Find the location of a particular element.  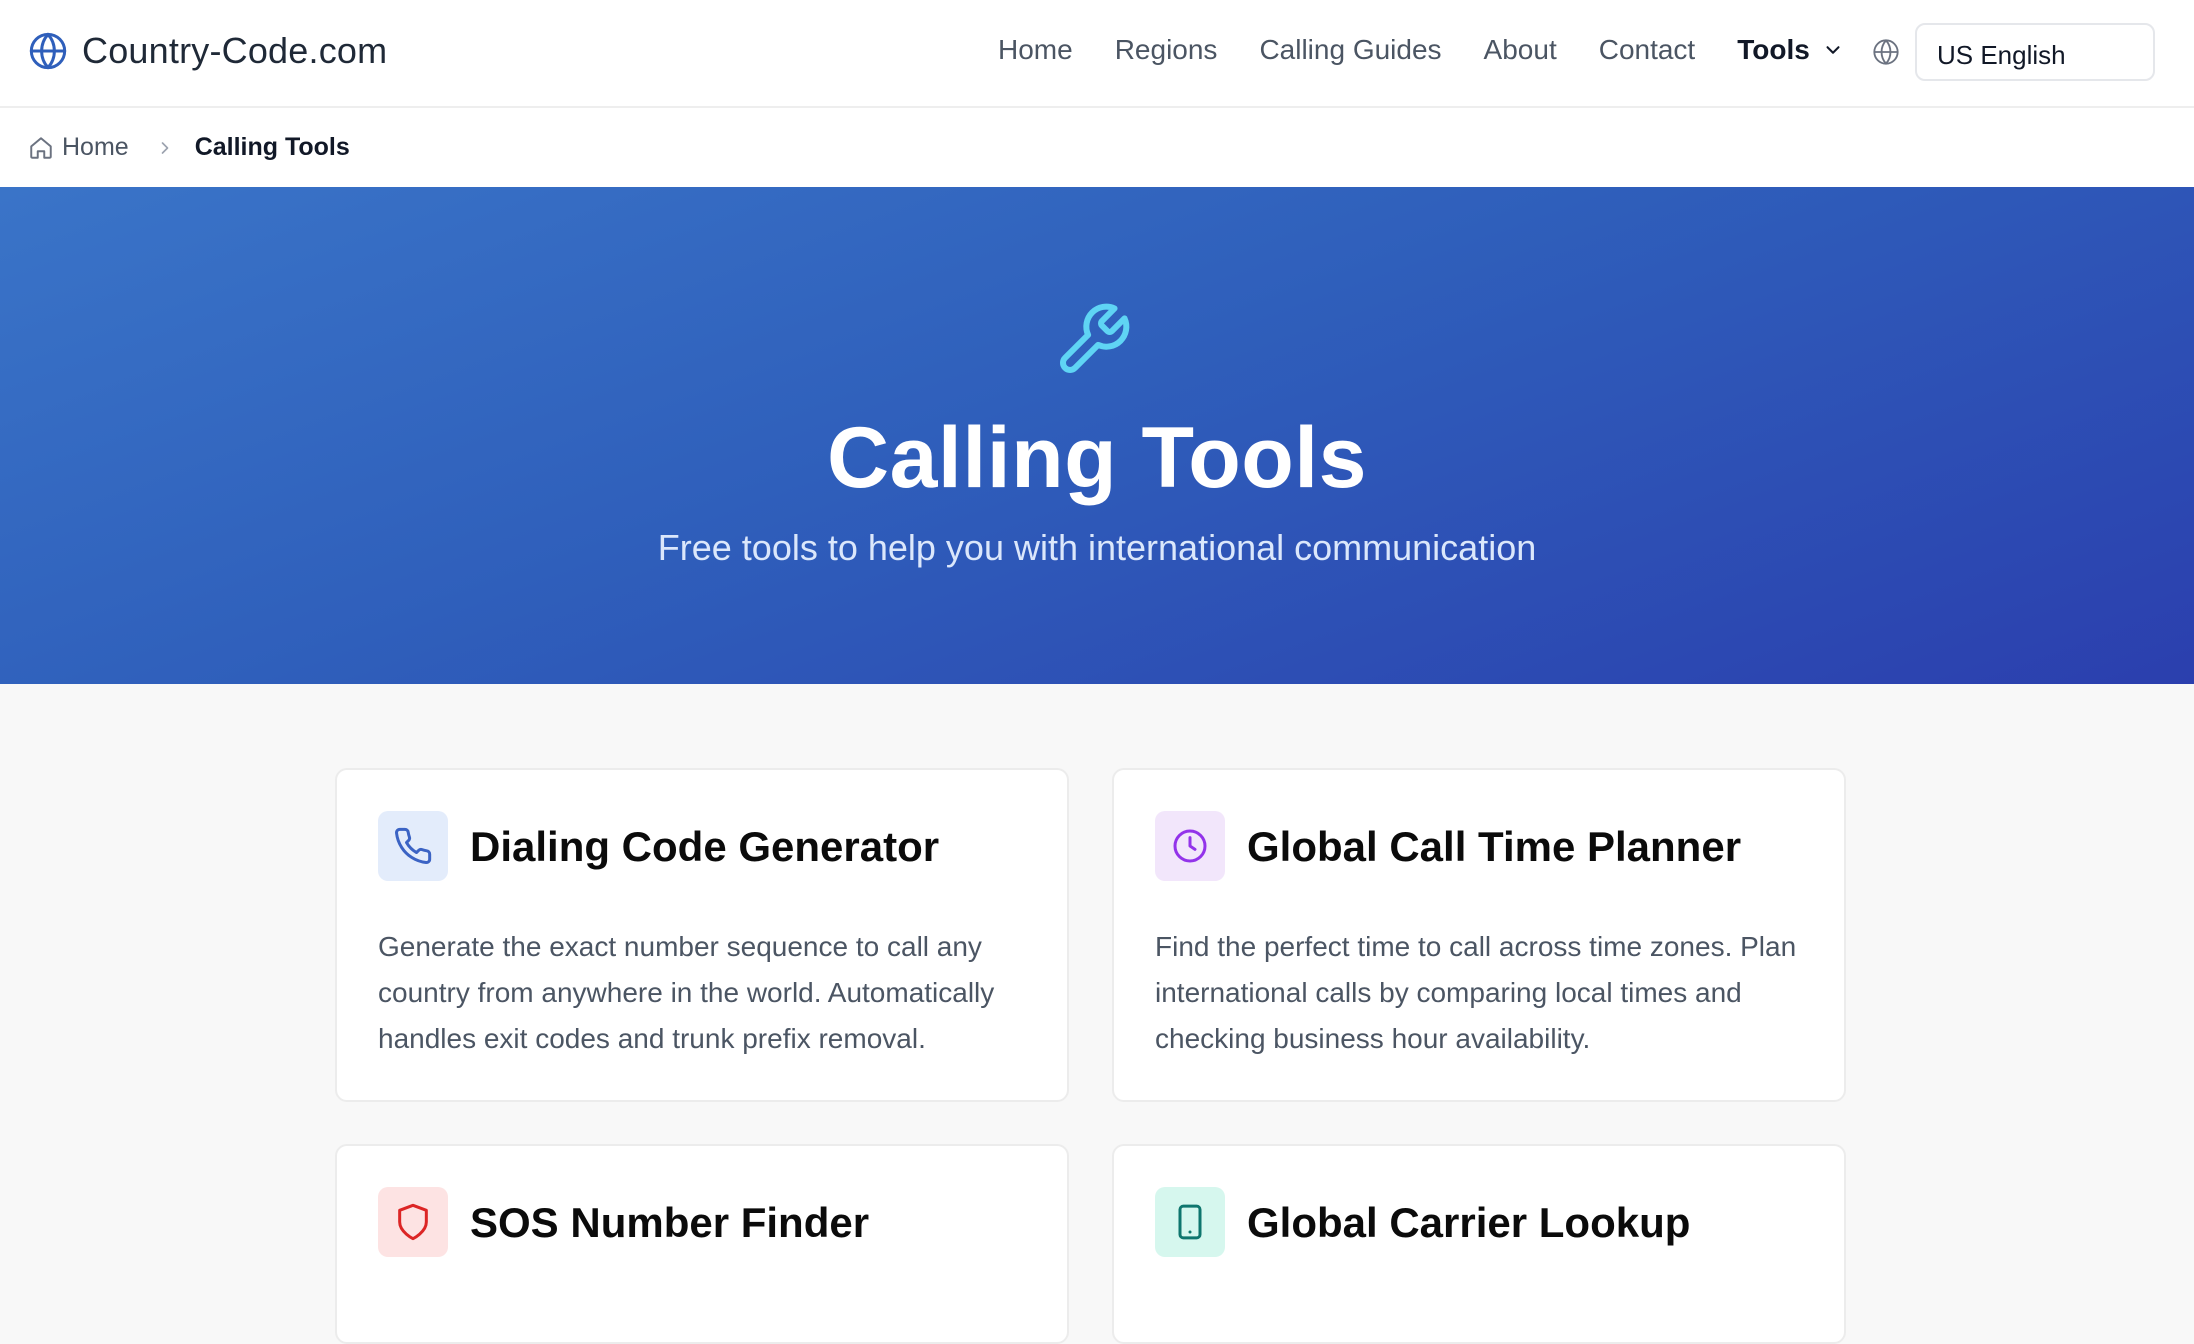

breadcrumb-home-link: Home is located at coordinates (95, 147).